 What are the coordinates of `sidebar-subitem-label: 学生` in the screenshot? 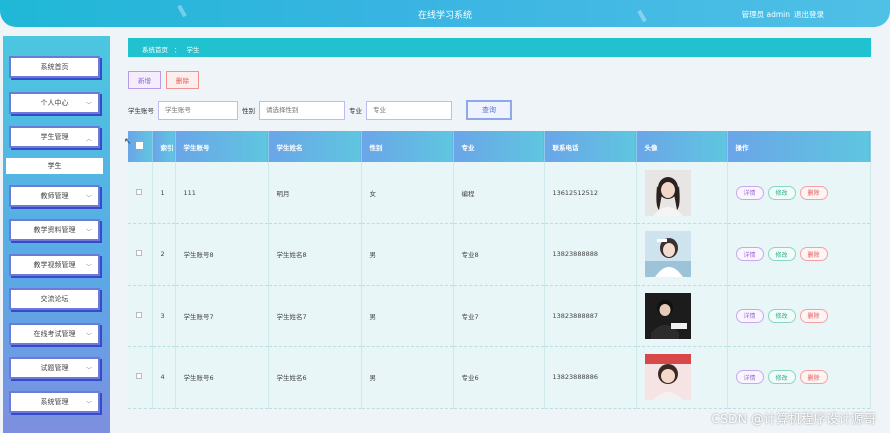 It's located at (54, 166).